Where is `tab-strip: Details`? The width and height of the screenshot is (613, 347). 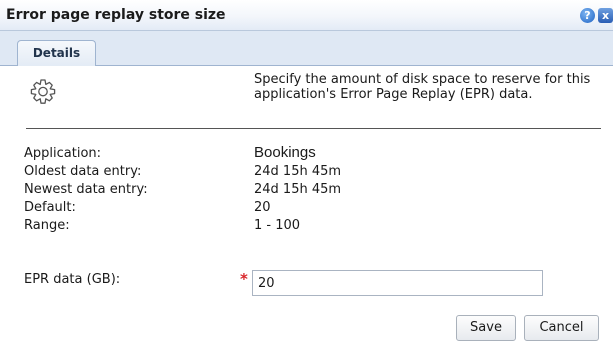
tab-strip: Details is located at coordinates (306, 49).